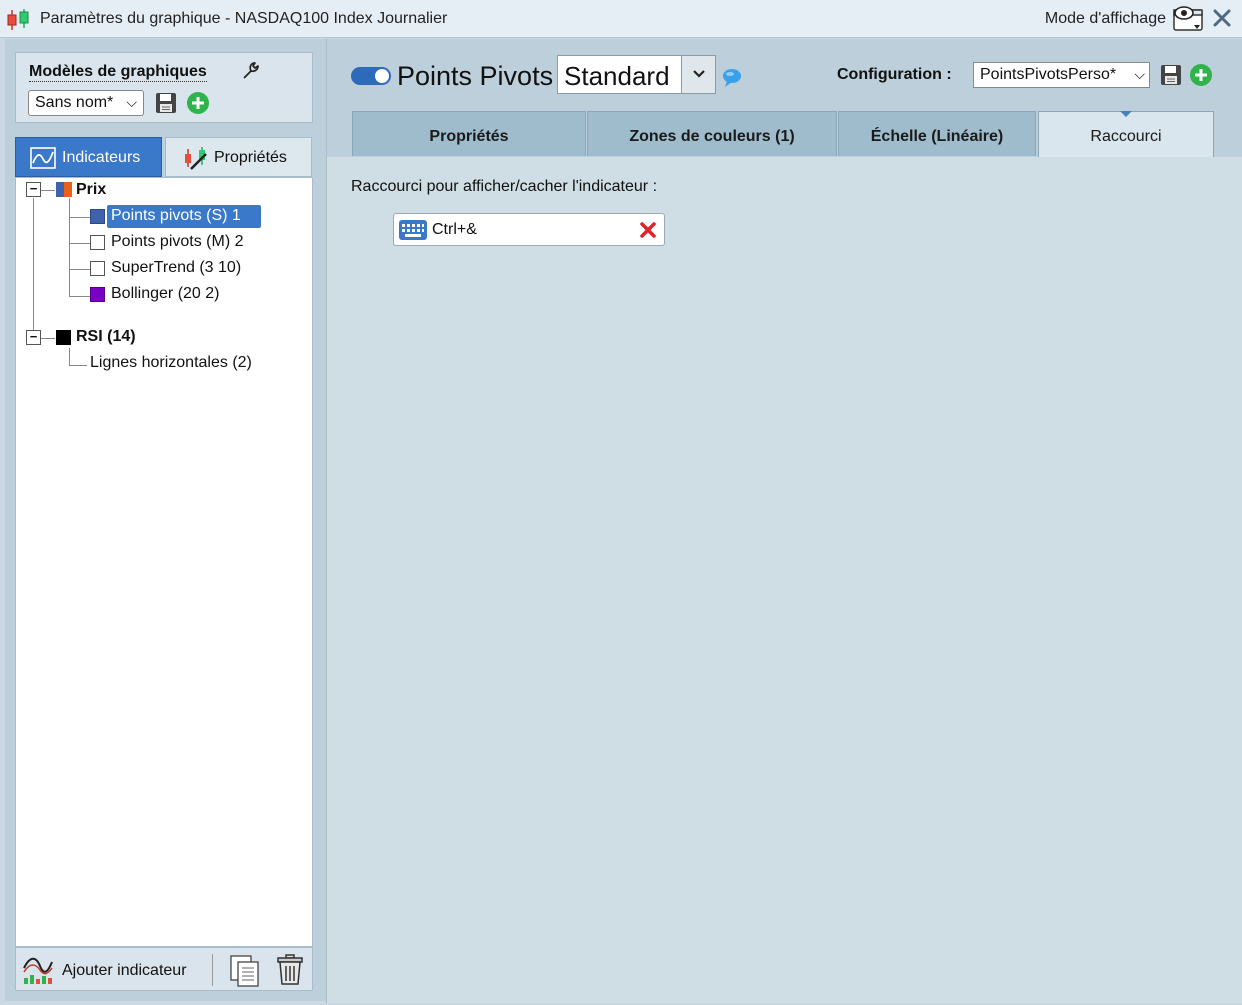  I want to click on toggle-knob, so click(382, 76).